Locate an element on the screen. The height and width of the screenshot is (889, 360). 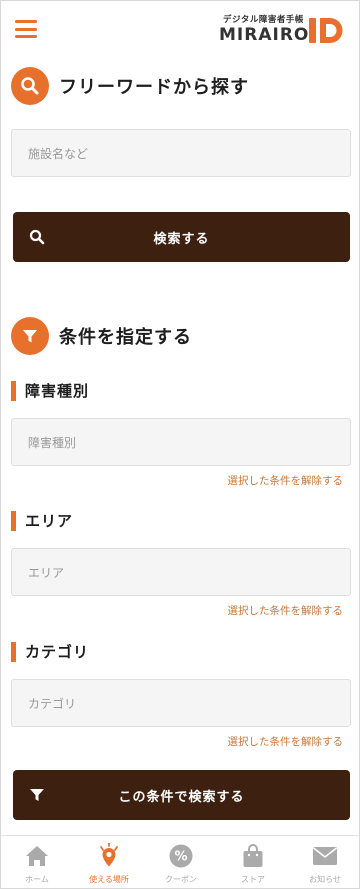
nav-item-store: ストア is located at coordinates (253, 862).